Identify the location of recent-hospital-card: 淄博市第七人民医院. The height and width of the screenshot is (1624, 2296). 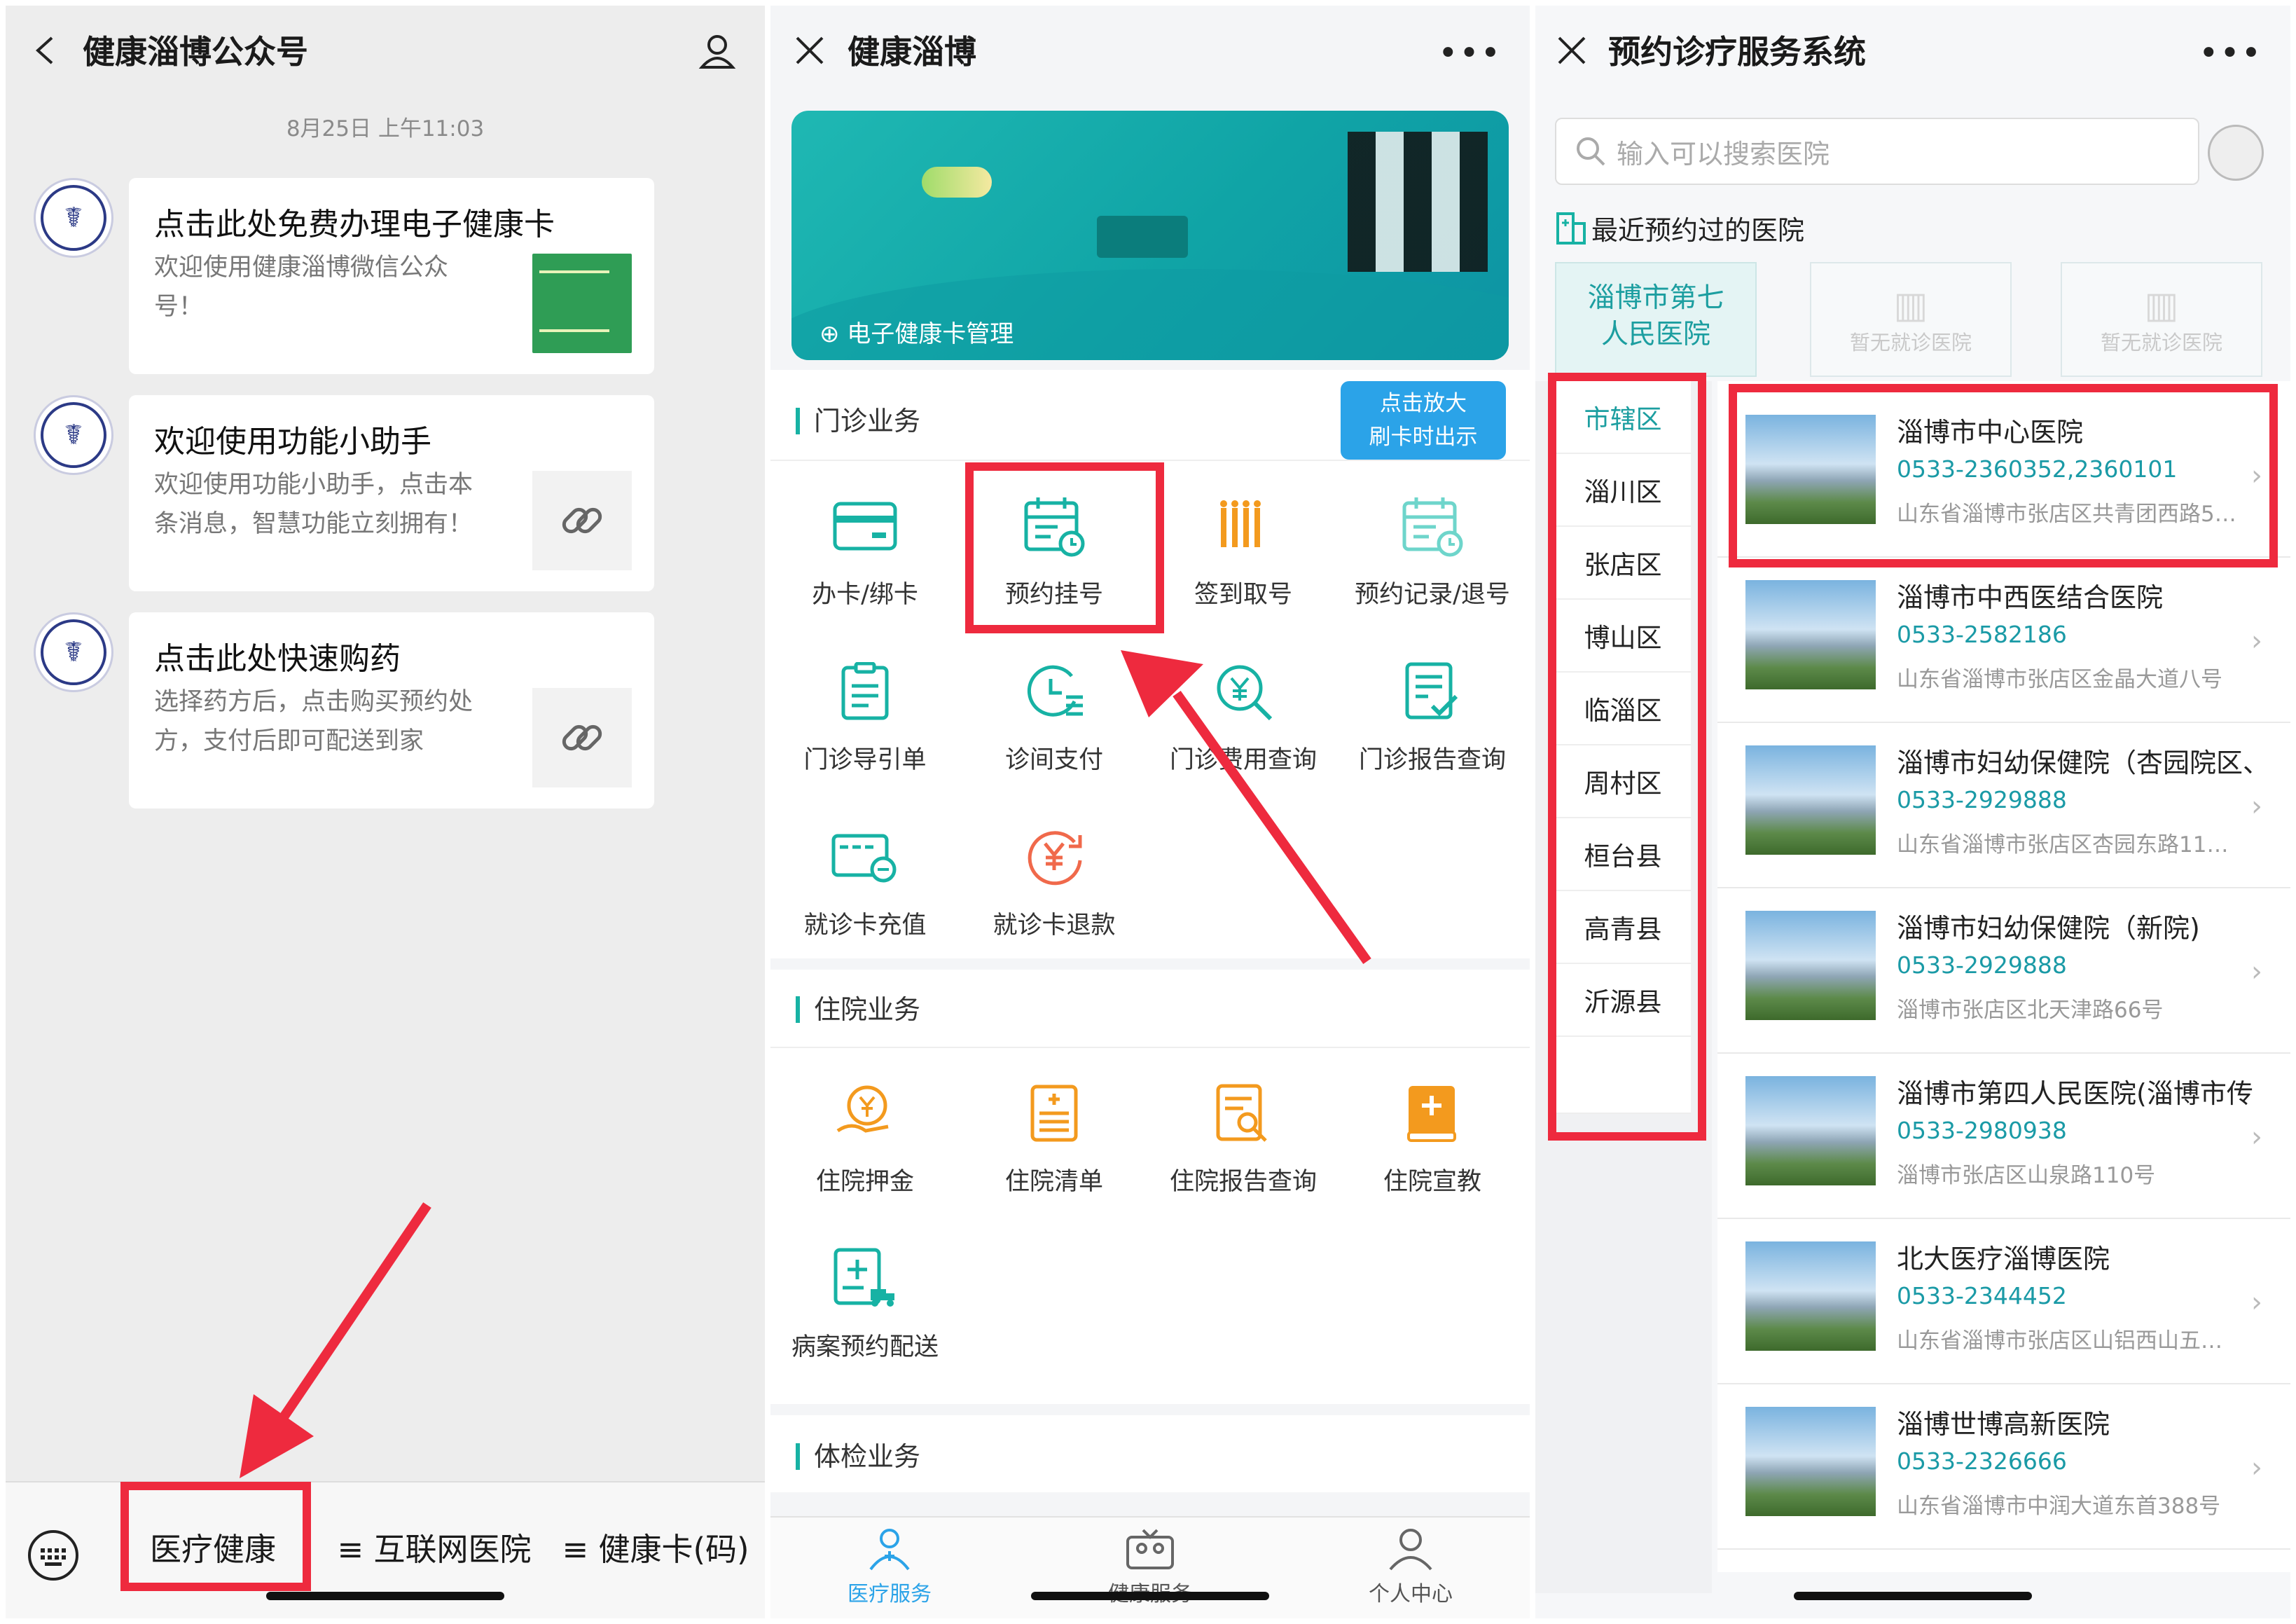
(1656, 320).